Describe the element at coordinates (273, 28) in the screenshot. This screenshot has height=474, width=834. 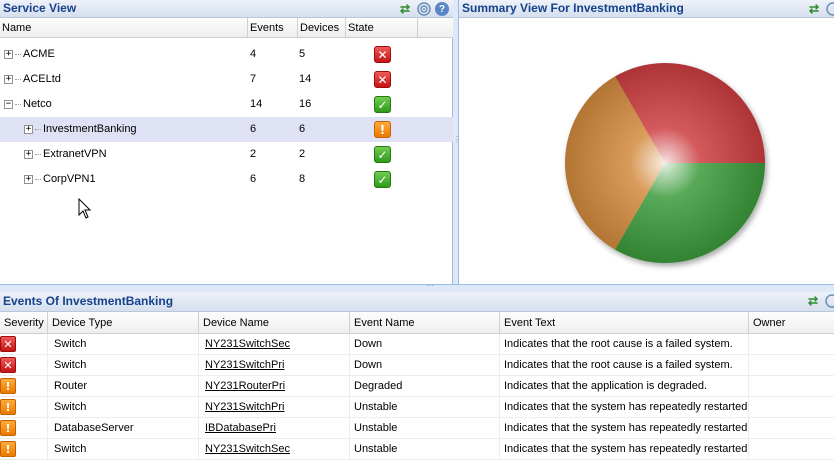
I see `col-events: Events` at that location.